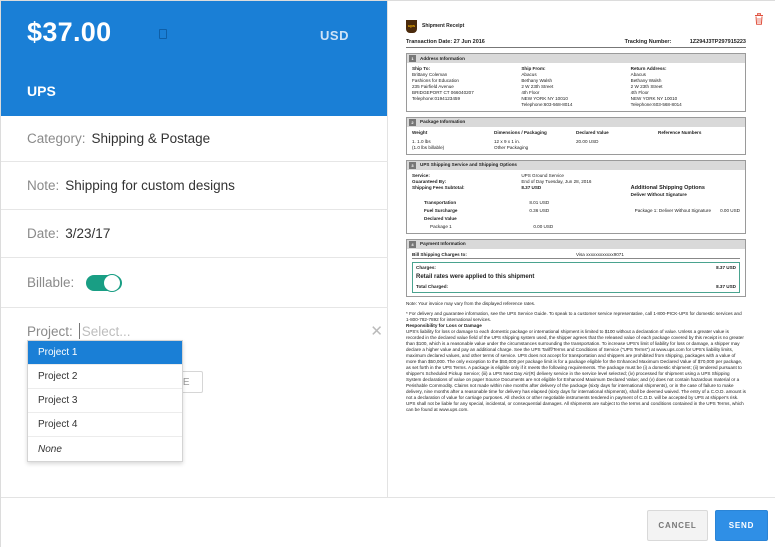 The image size is (775, 547). I want to click on project-select-input, so click(203, 331).